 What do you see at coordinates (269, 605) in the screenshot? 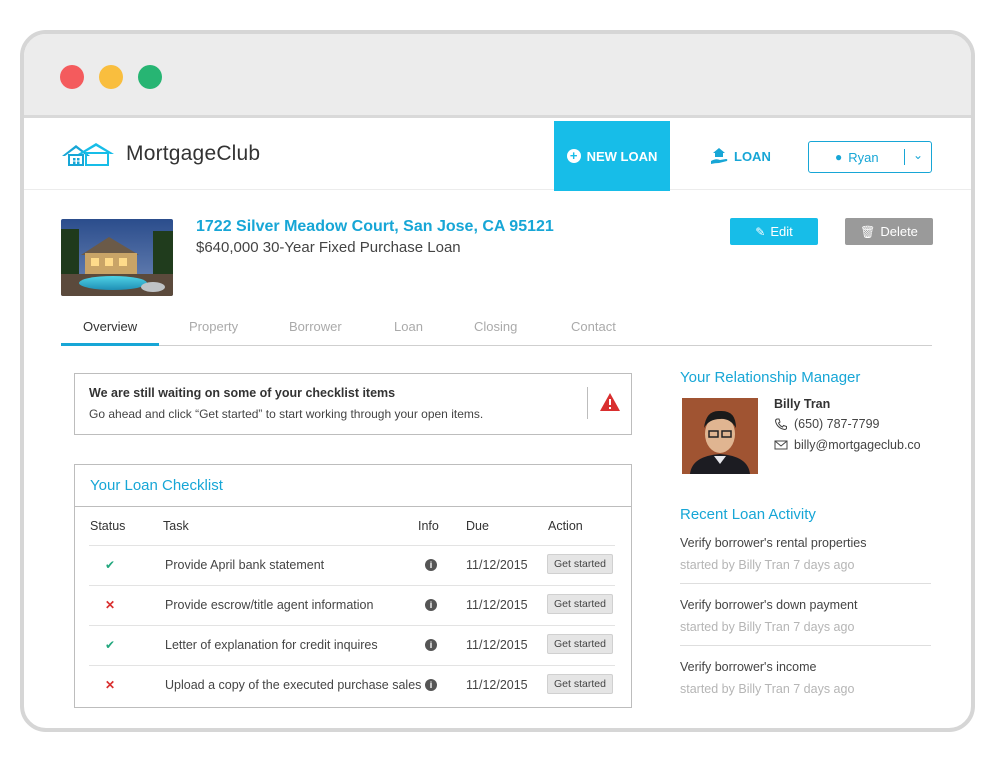
I see `task-name: Provide escrow/title agent information` at bounding box center [269, 605].